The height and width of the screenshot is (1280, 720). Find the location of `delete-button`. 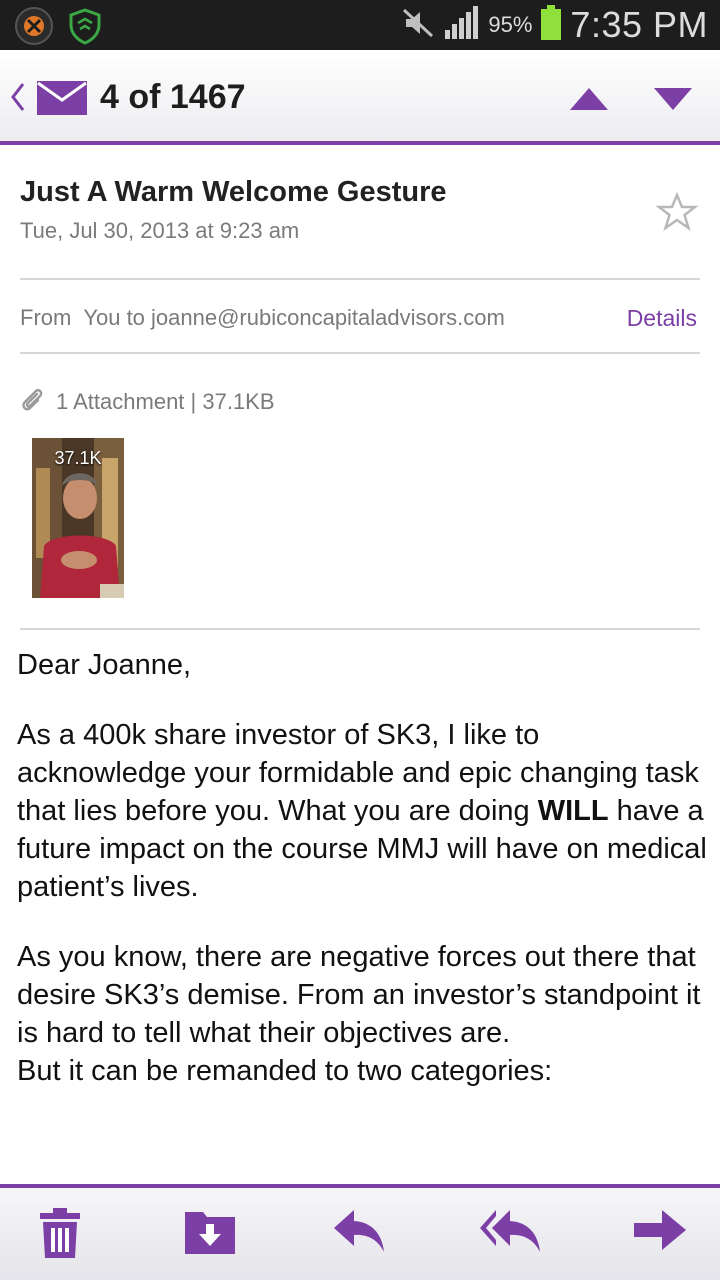

delete-button is located at coordinates (60, 1235).